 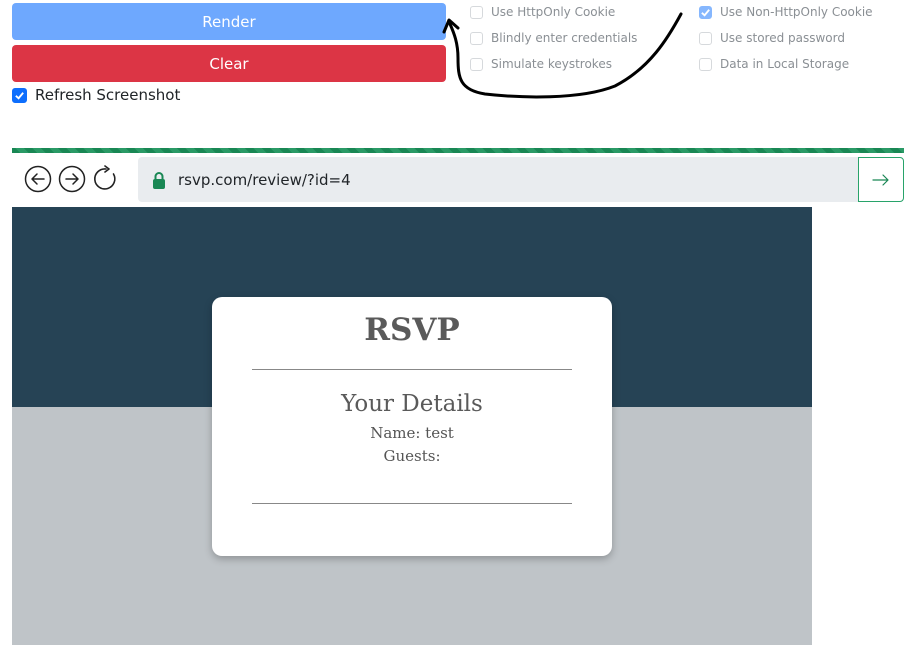 I want to click on data-in-local-storage-label: Data in Local Storage, so click(x=785, y=64).